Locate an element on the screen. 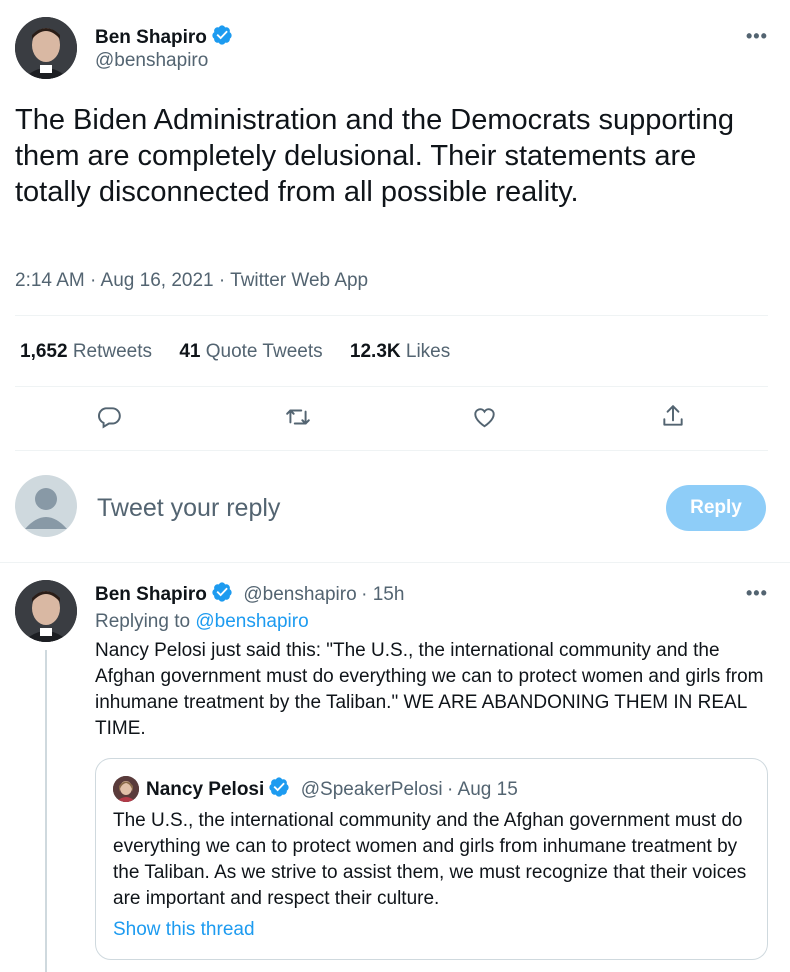  likes-stat: 12.3K Likes is located at coordinates (400, 351).